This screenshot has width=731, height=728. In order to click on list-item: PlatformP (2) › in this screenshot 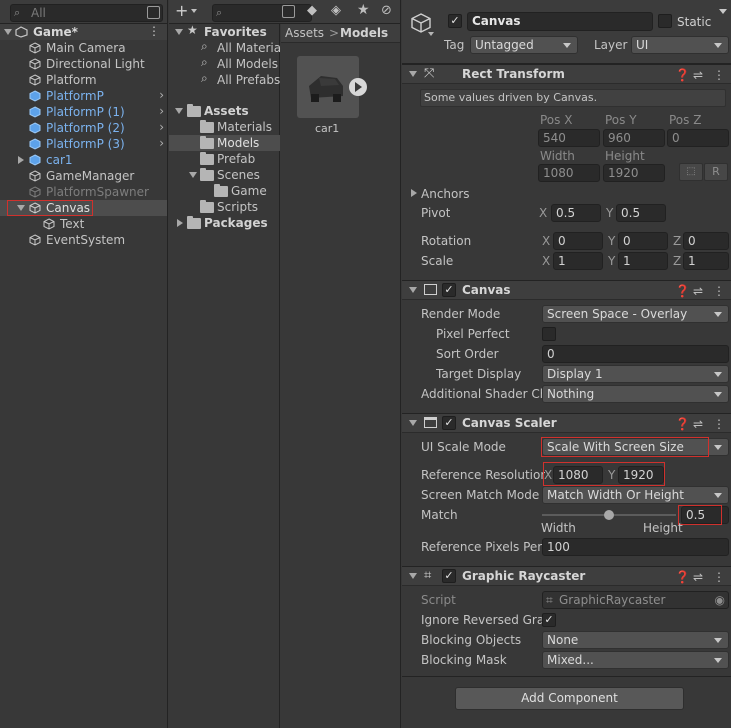, I will do `click(83, 128)`.